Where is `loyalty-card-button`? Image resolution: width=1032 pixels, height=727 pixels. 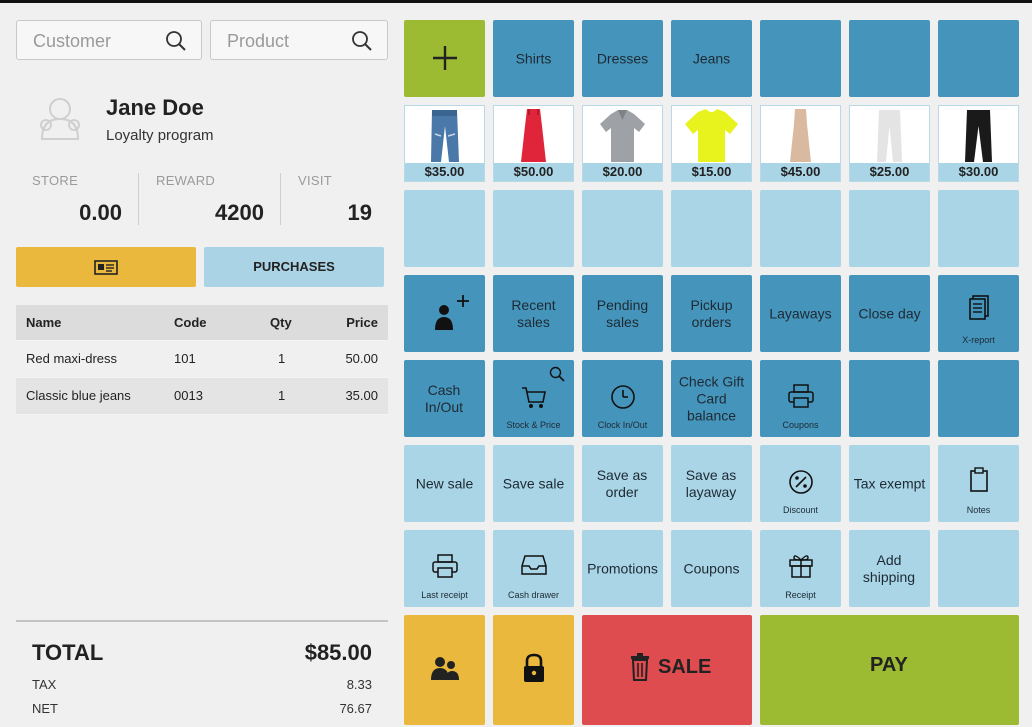 loyalty-card-button is located at coordinates (106, 267).